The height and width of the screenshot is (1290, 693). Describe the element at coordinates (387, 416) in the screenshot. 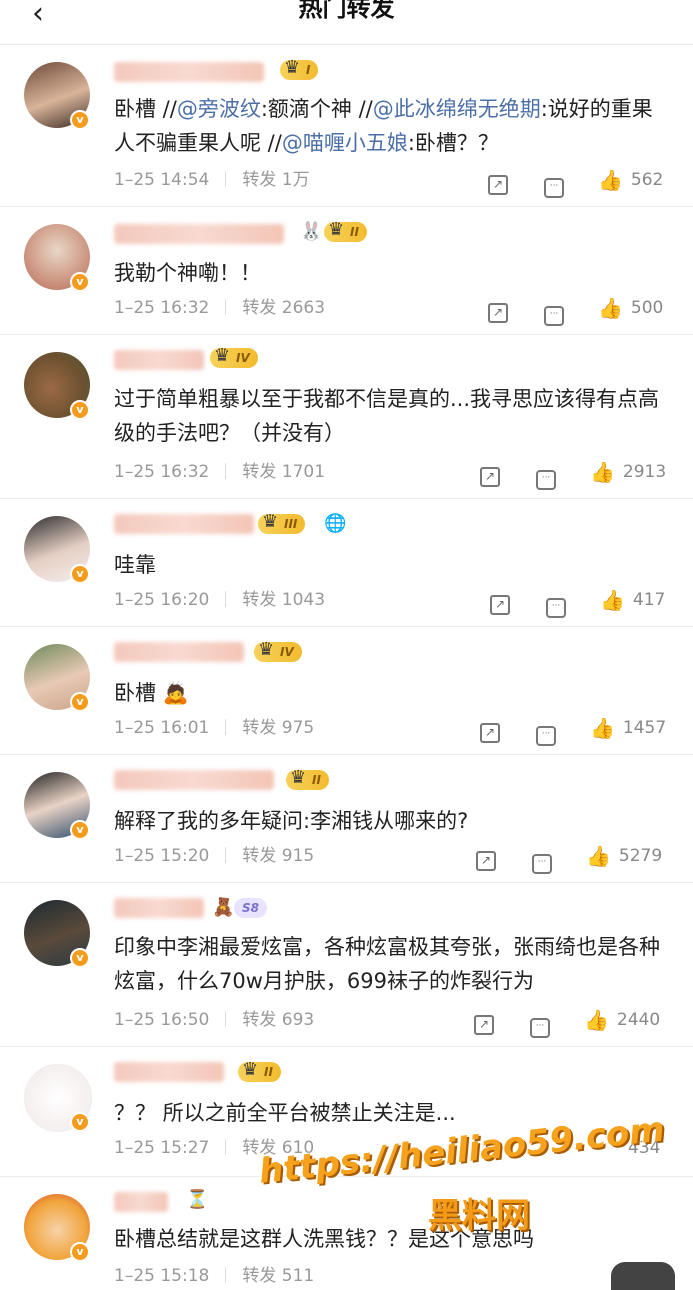

I see `post-text: 过于简单粗暴以至于我都不信是真的...我寻思应该得有点高级的手法吧？（并没有）` at that location.